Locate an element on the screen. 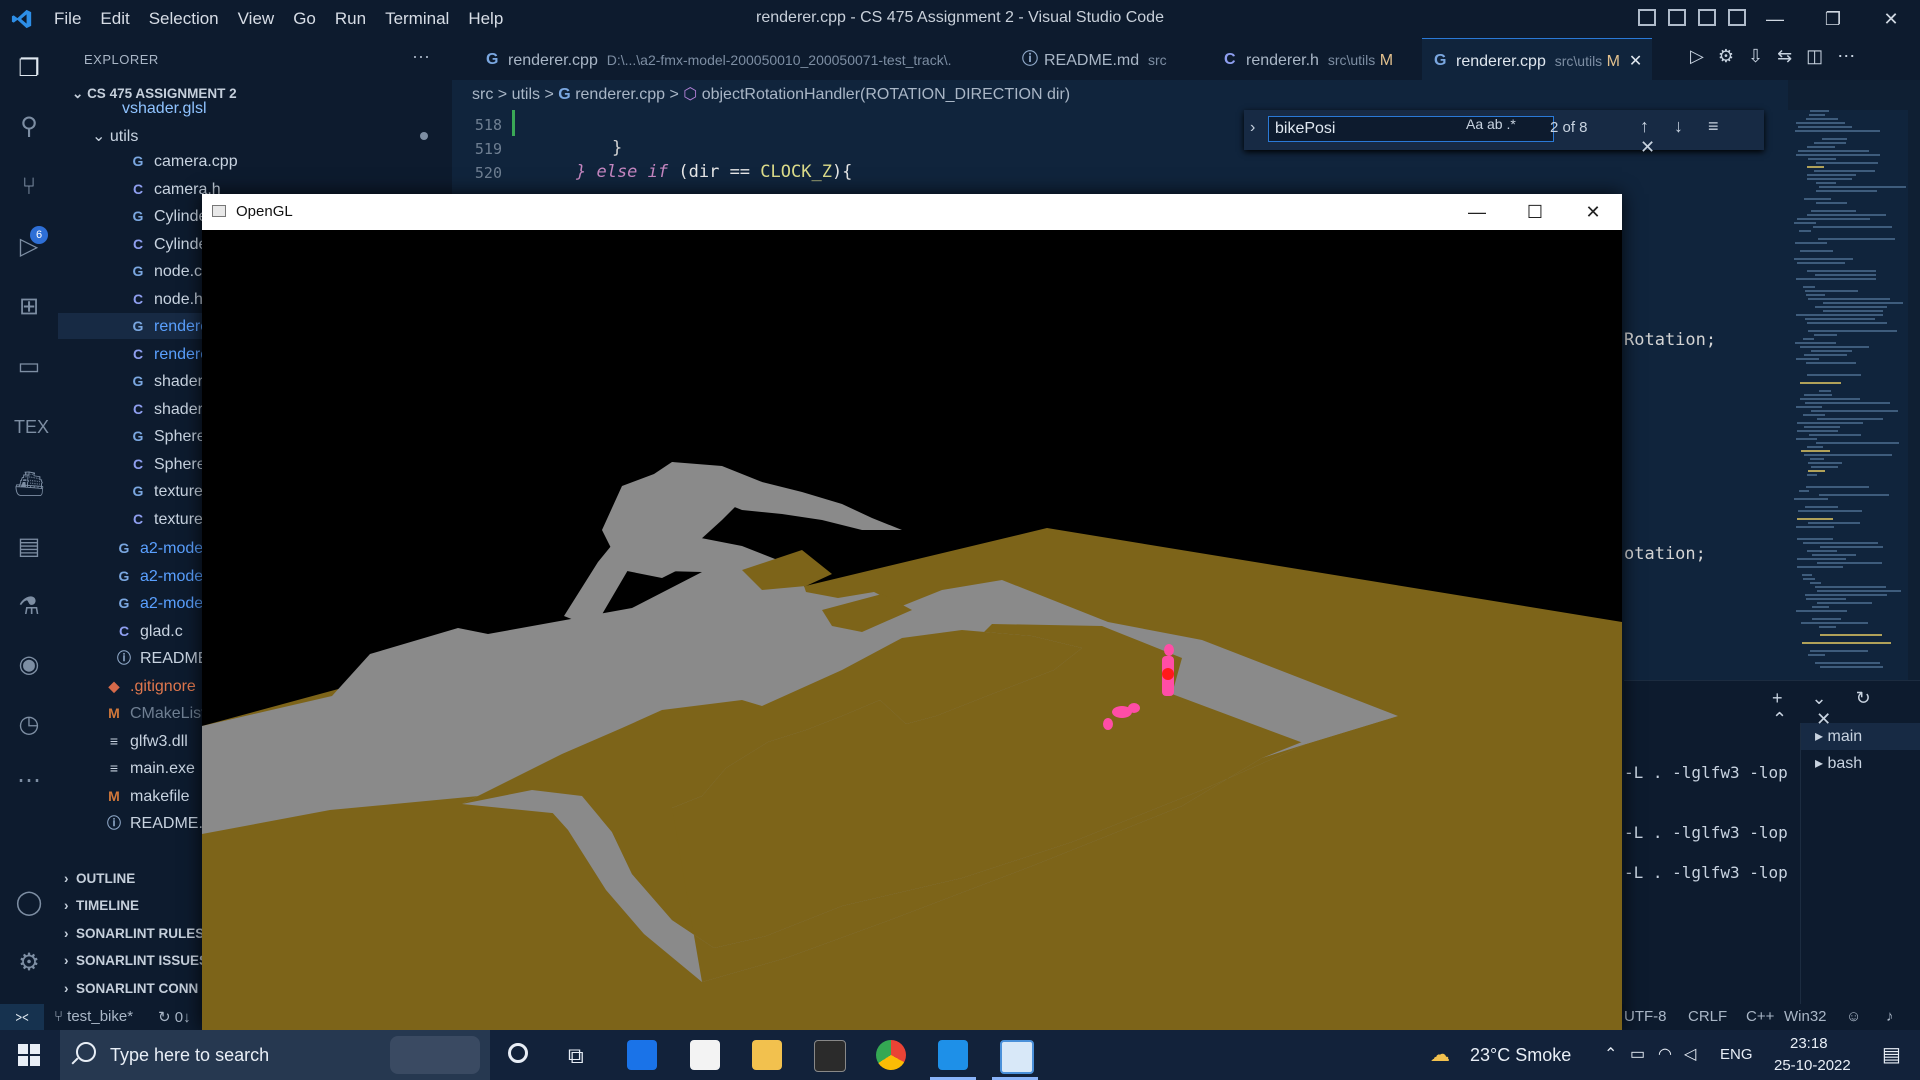 This screenshot has height=1080, width=1920. notification-center-icon: ▤ is located at coordinates (1891, 1054).